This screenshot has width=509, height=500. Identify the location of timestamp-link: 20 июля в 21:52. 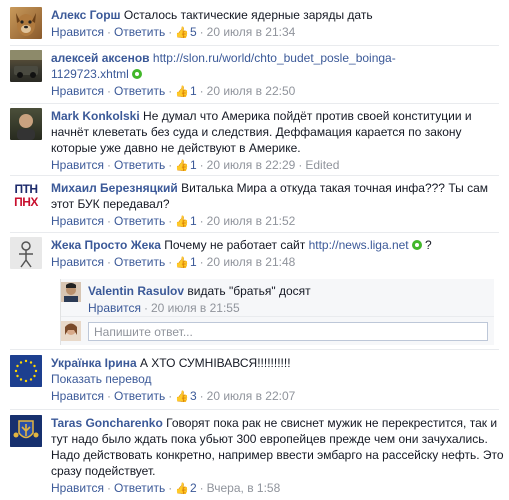
(251, 221).